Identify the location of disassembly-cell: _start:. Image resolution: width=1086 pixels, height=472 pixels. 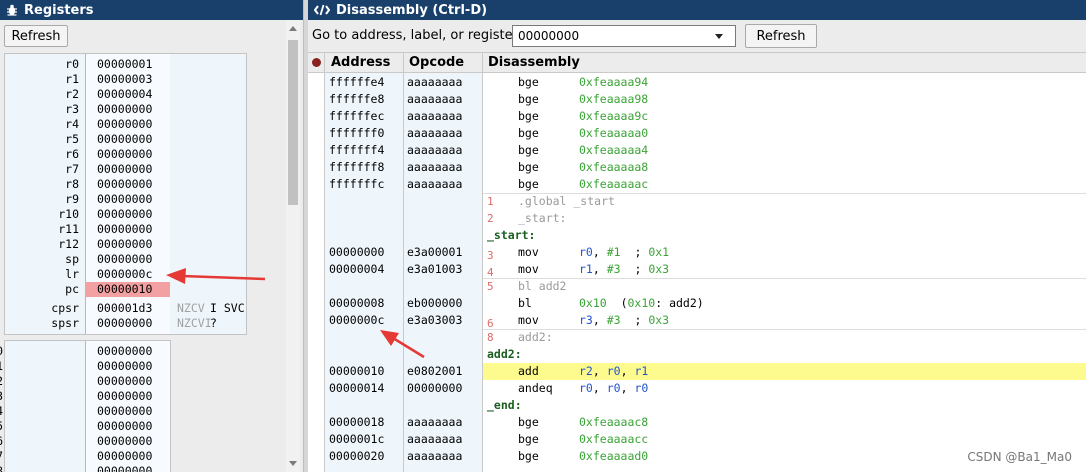
(784, 235).